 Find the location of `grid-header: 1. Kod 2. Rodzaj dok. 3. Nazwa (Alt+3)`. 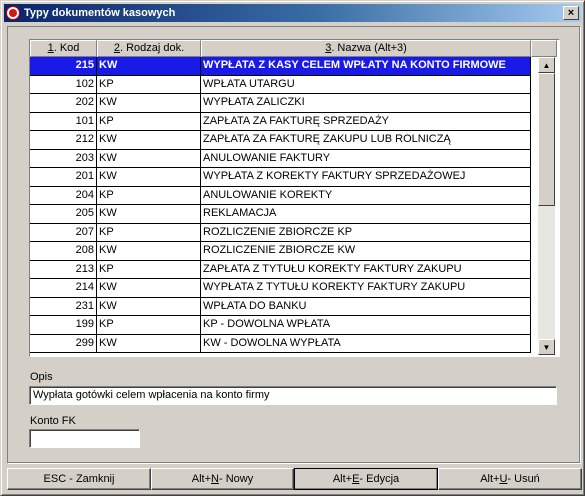

grid-header: 1. Kod 2. Rodzaj dok. 3. Nazwa (Alt+3) is located at coordinates (294, 48).